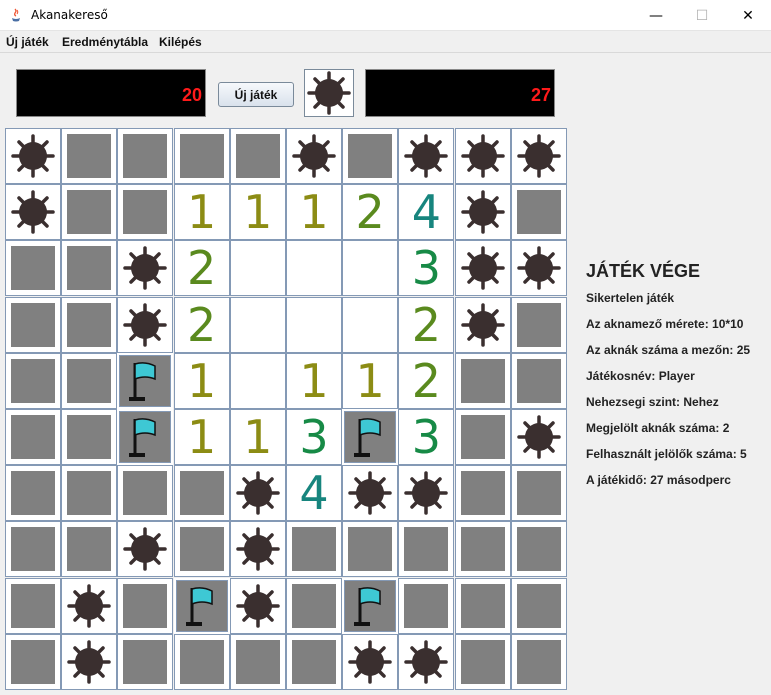  I want to click on menu-new-game: Új játék, so click(27, 42).